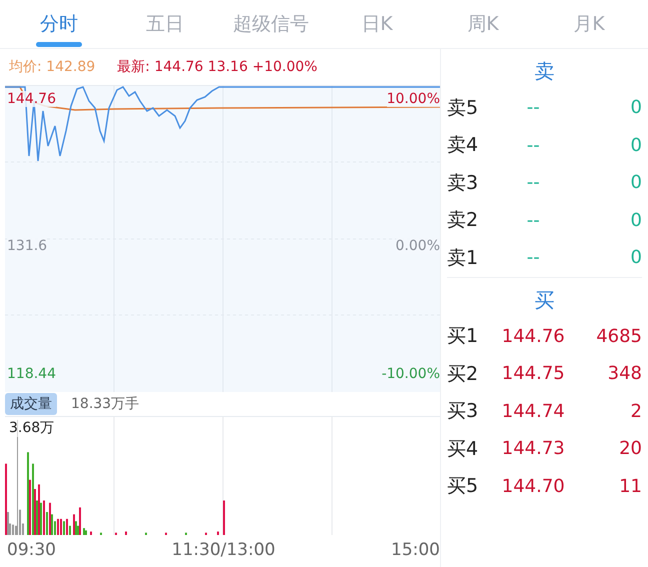 The width and height of the screenshot is (648, 567). I want to click on tab: 月K, so click(589, 24).